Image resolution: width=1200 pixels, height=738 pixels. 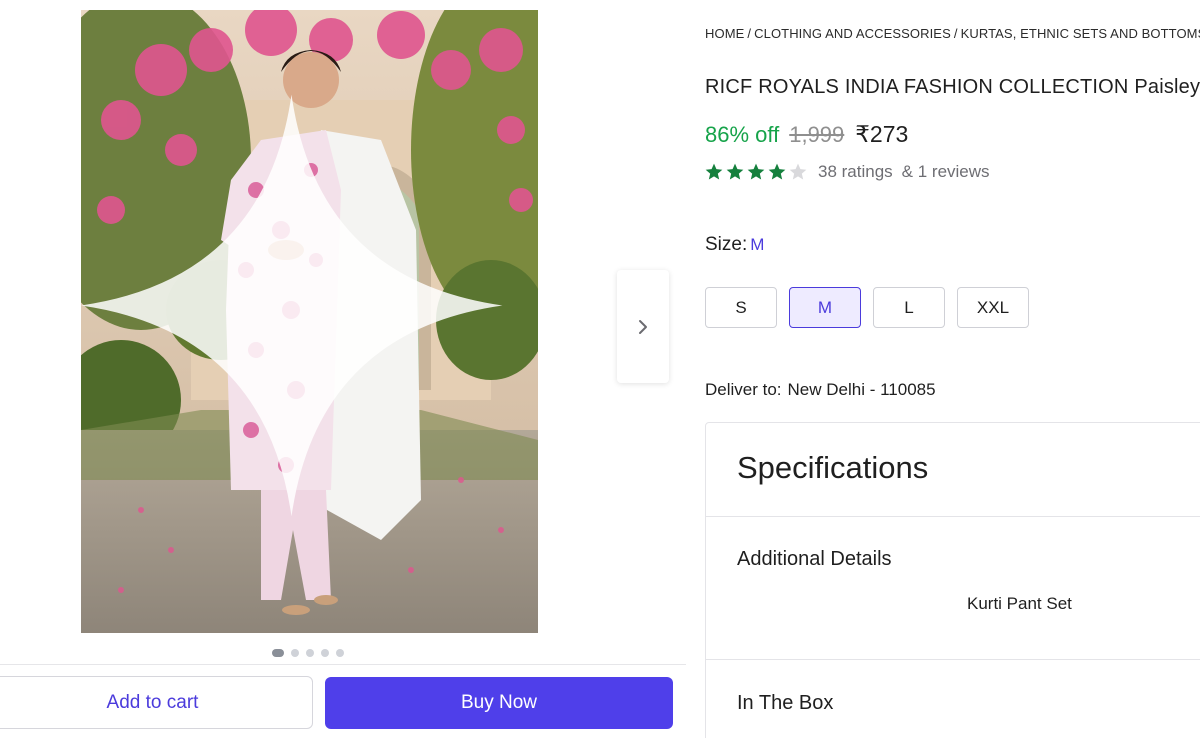 I want to click on original-price: 1,999, so click(x=817, y=134).